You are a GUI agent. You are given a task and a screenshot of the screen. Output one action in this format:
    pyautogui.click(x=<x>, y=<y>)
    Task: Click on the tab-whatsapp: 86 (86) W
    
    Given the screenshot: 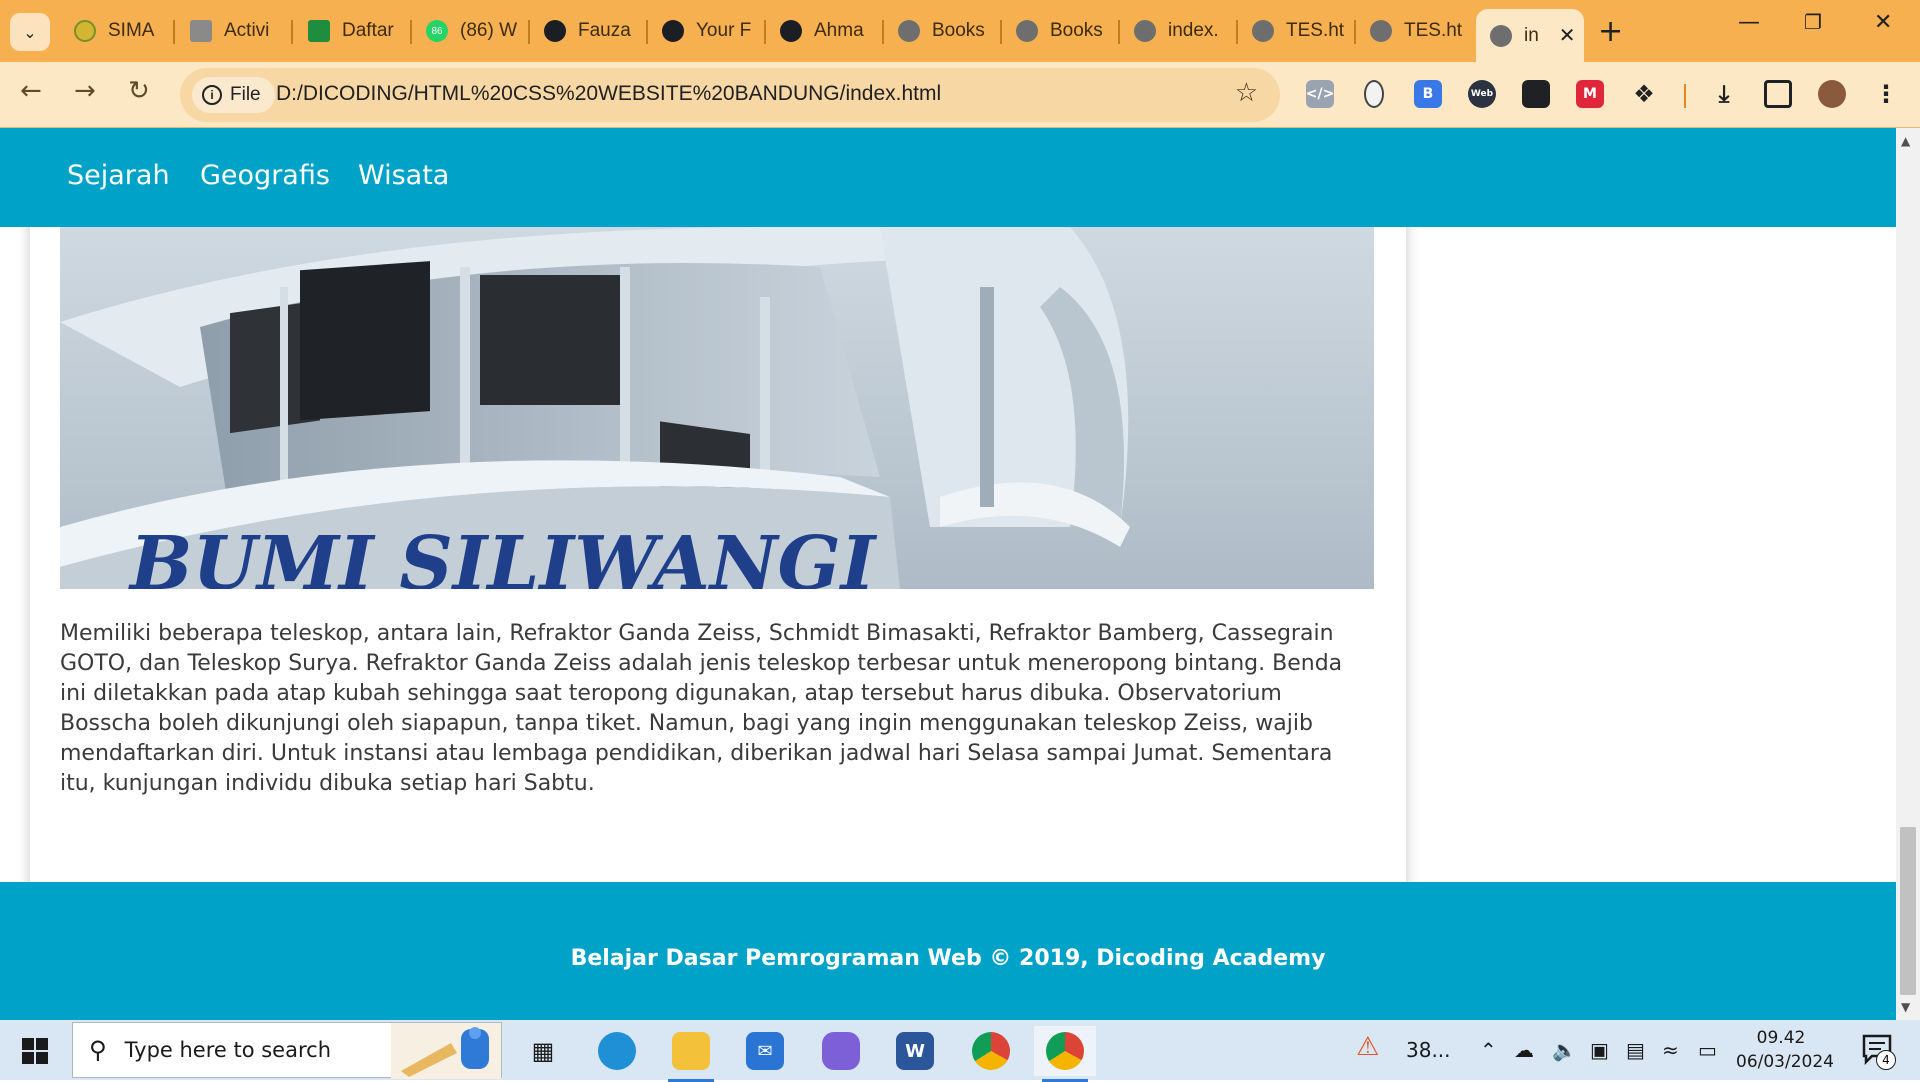 What is the action you would take?
    pyautogui.click(x=472, y=31)
    